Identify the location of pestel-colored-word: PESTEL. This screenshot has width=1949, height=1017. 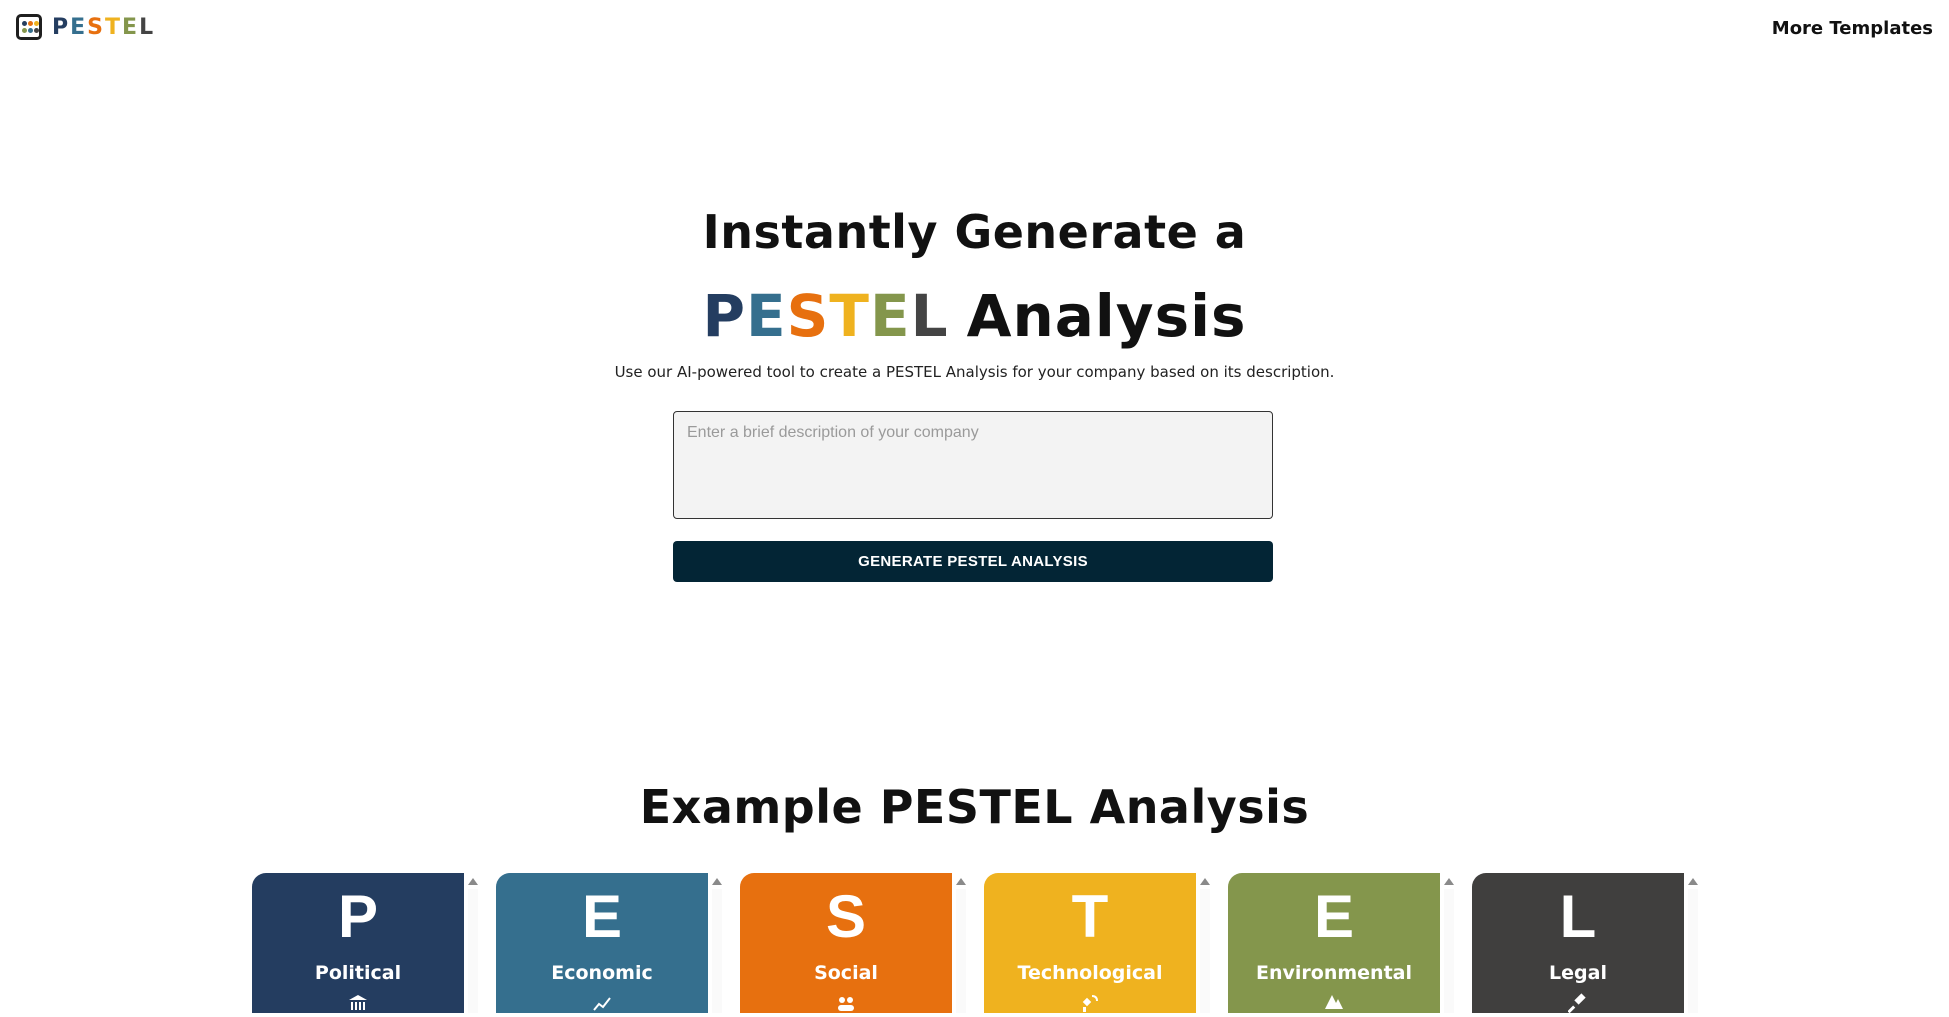
(825, 316).